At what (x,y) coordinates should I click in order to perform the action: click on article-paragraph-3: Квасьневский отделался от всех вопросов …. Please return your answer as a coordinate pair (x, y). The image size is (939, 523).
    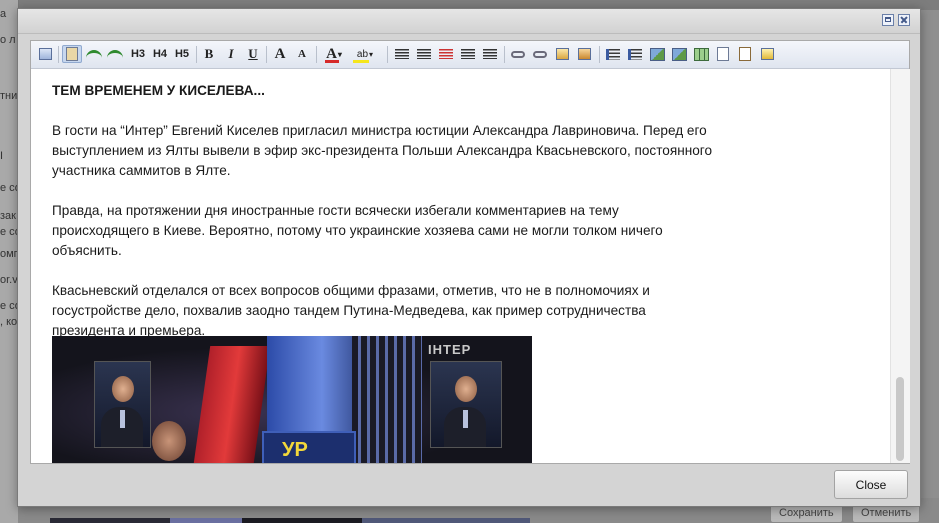
    Looking at the image, I should click on (351, 310).